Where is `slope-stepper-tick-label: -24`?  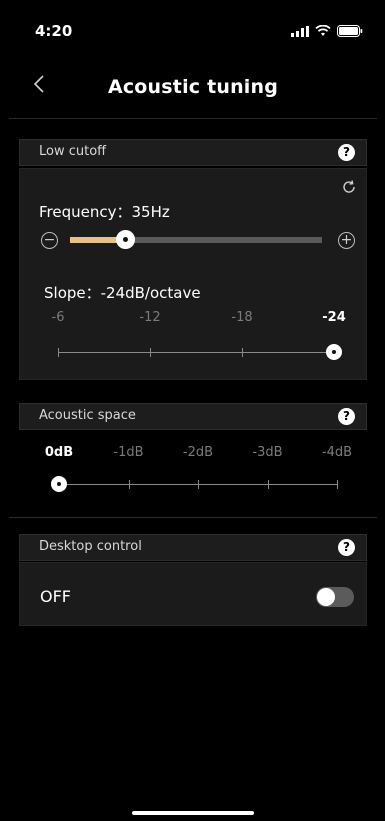 slope-stepper-tick-label: -24 is located at coordinates (334, 317).